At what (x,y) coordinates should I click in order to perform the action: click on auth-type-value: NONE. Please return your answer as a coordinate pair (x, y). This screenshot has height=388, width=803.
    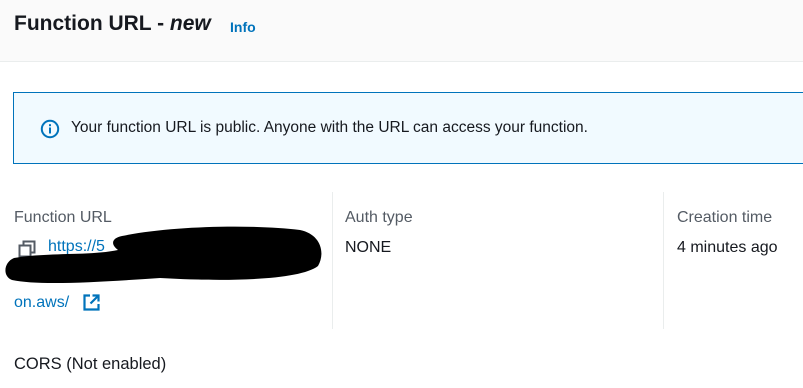
    Looking at the image, I should click on (368, 247).